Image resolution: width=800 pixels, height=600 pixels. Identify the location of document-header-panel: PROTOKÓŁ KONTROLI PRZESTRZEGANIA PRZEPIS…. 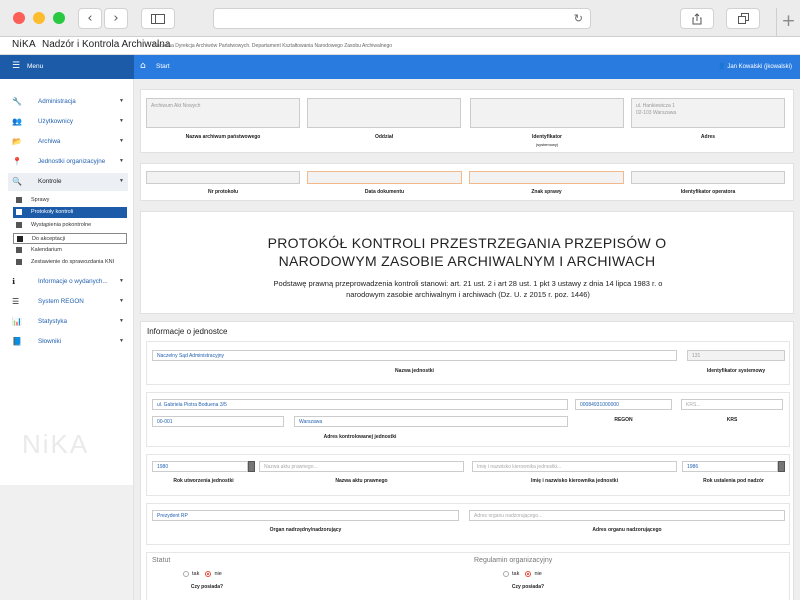
(467, 262).